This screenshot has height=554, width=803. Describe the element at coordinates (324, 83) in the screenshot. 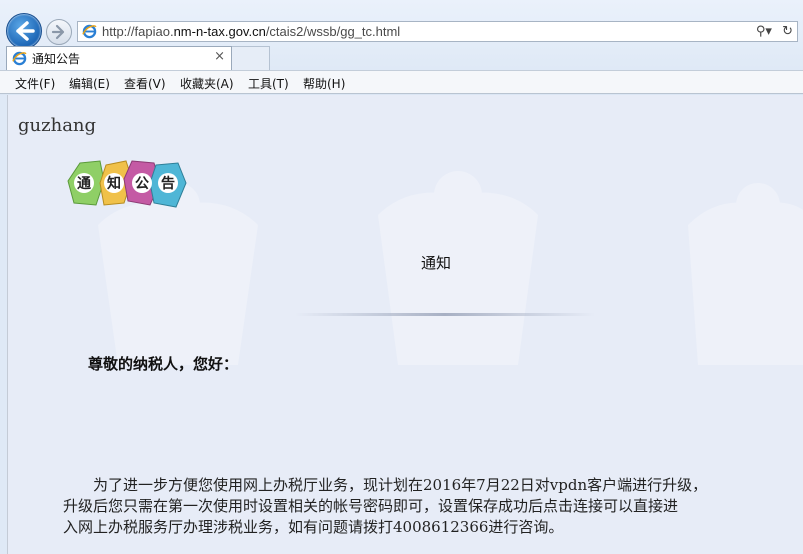

I see `menu-help: 帮助(H)` at that location.